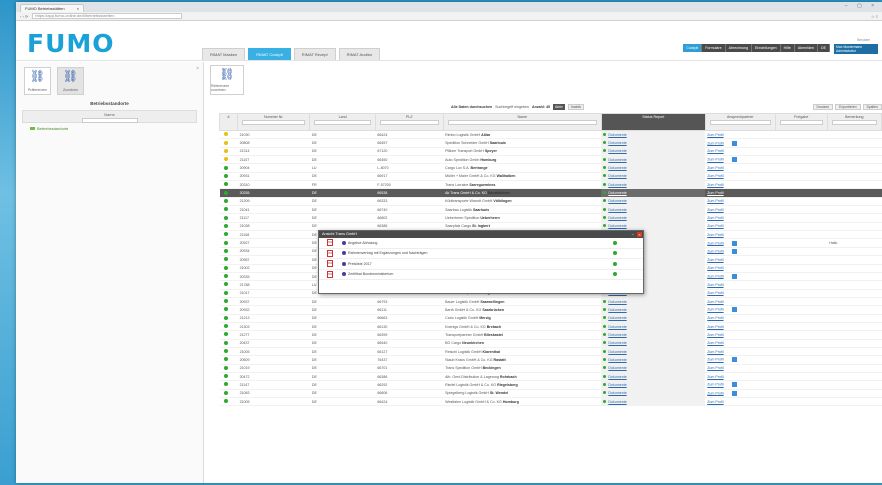 Image resolution: width=882 pixels, height=485 pixels. What do you see at coordinates (52, 8) in the screenshot?
I see `browser-tab: FUMO Betriebsstätten ×` at bounding box center [52, 8].